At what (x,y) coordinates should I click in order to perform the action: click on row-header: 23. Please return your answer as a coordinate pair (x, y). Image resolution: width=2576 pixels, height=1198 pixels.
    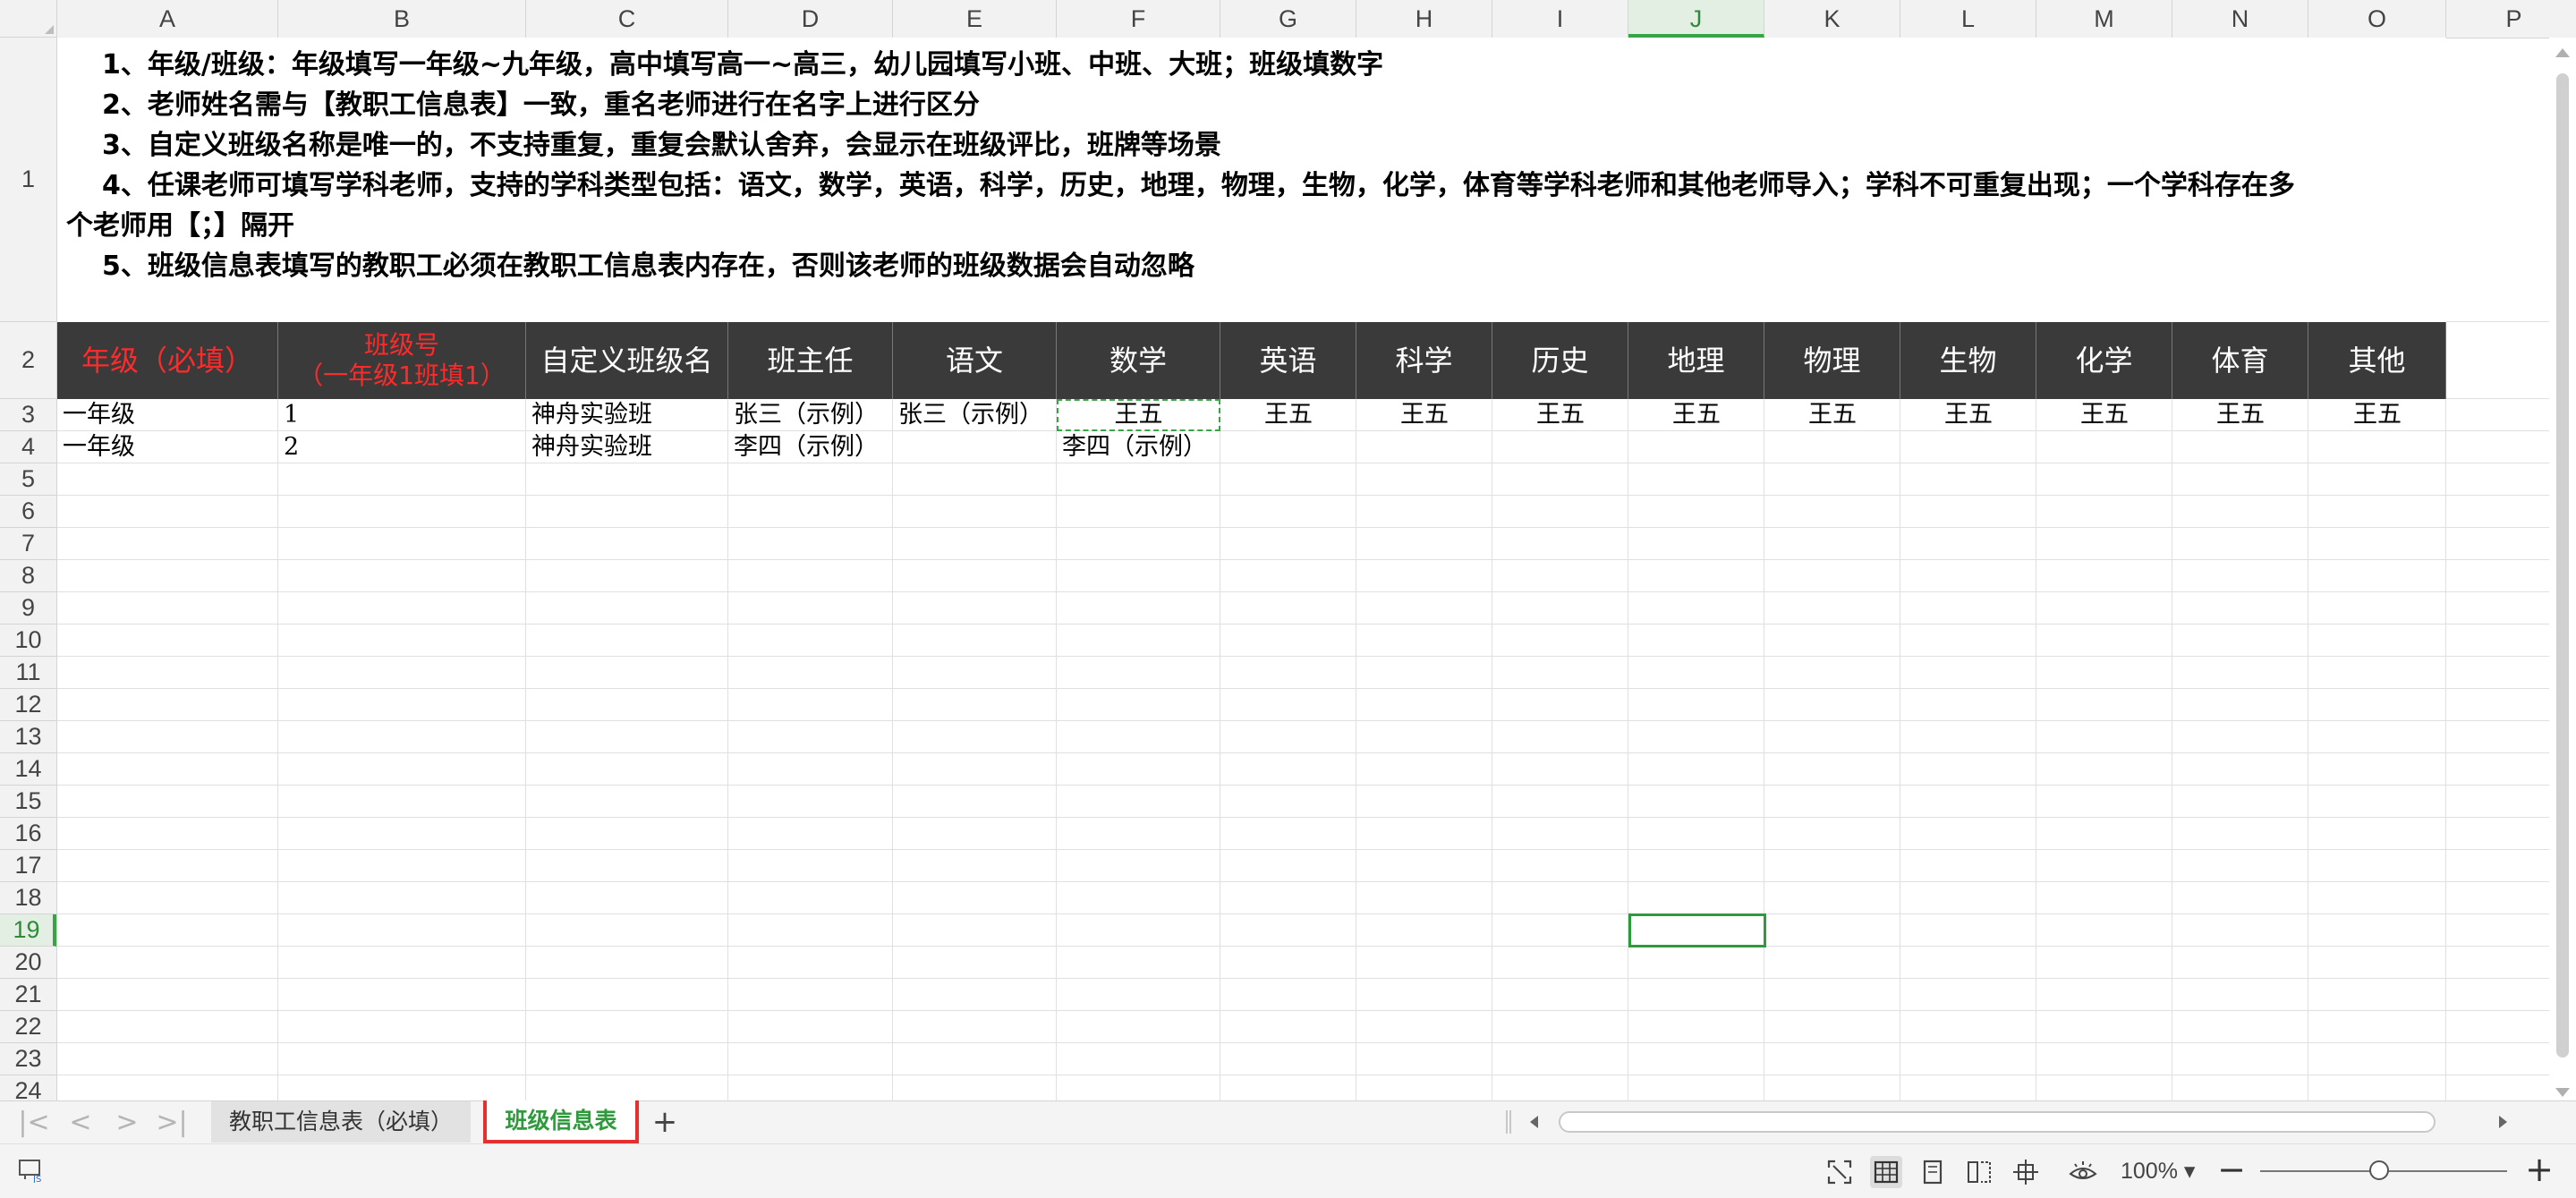
    Looking at the image, I should click on (28, 1059).